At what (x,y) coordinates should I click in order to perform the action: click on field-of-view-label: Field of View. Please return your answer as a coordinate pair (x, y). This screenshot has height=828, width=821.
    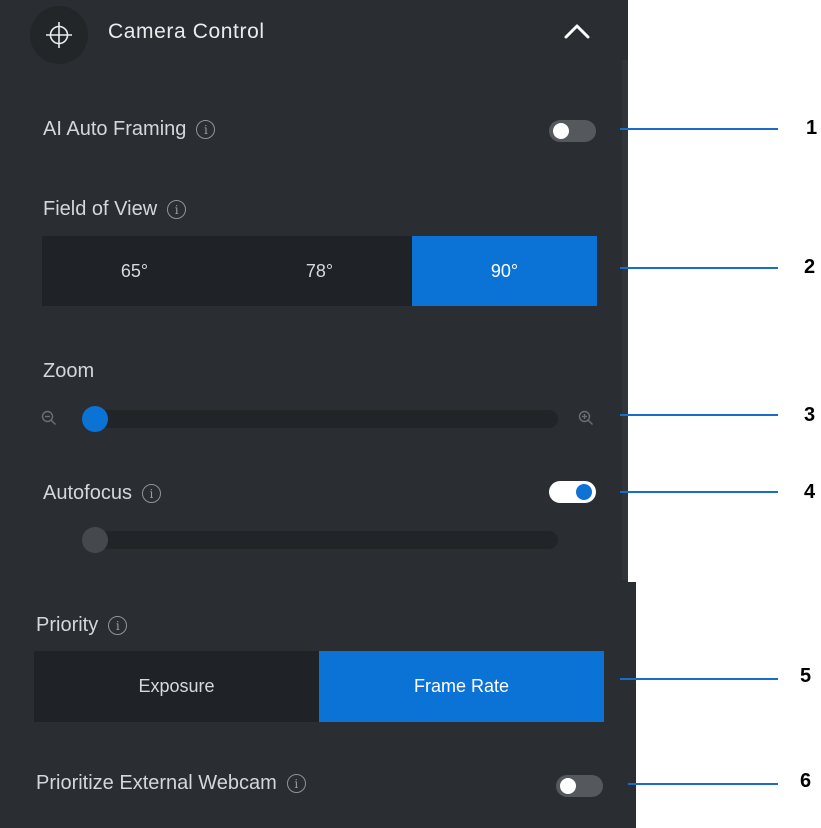
    Looking at the image, I should click on (100, 209).